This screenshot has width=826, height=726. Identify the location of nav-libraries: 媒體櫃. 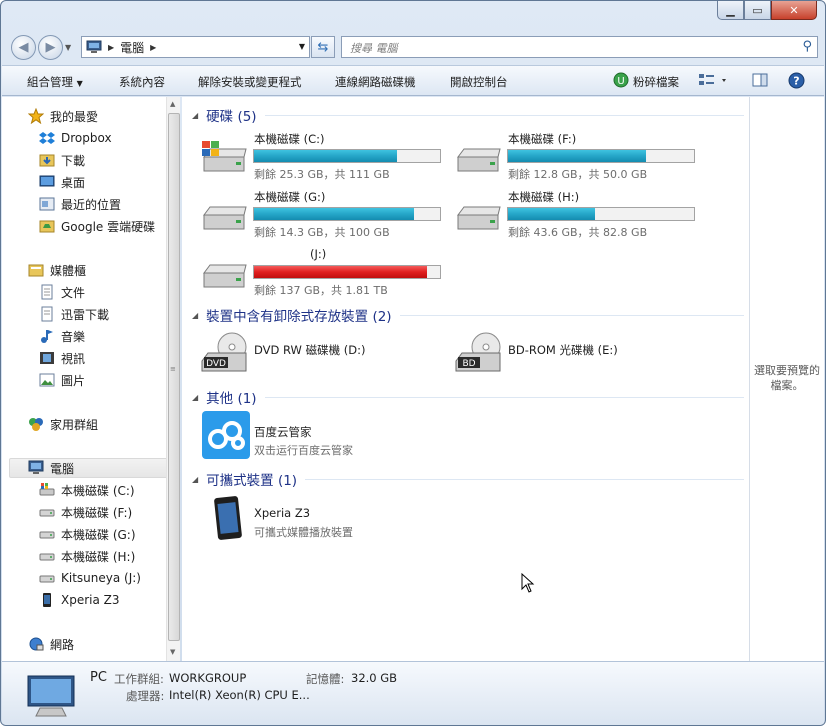
(57, 270).